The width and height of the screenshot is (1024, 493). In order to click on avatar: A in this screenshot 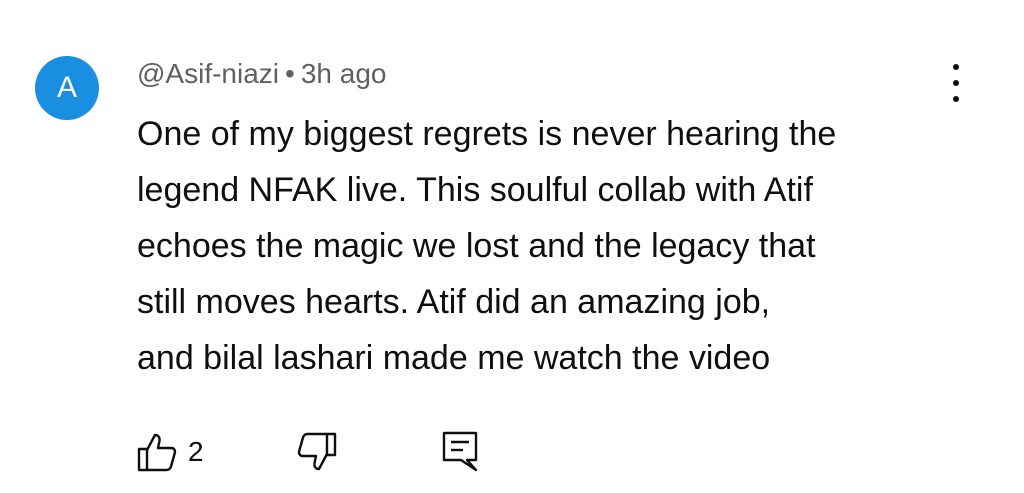, I will do `click(67, 88)`.